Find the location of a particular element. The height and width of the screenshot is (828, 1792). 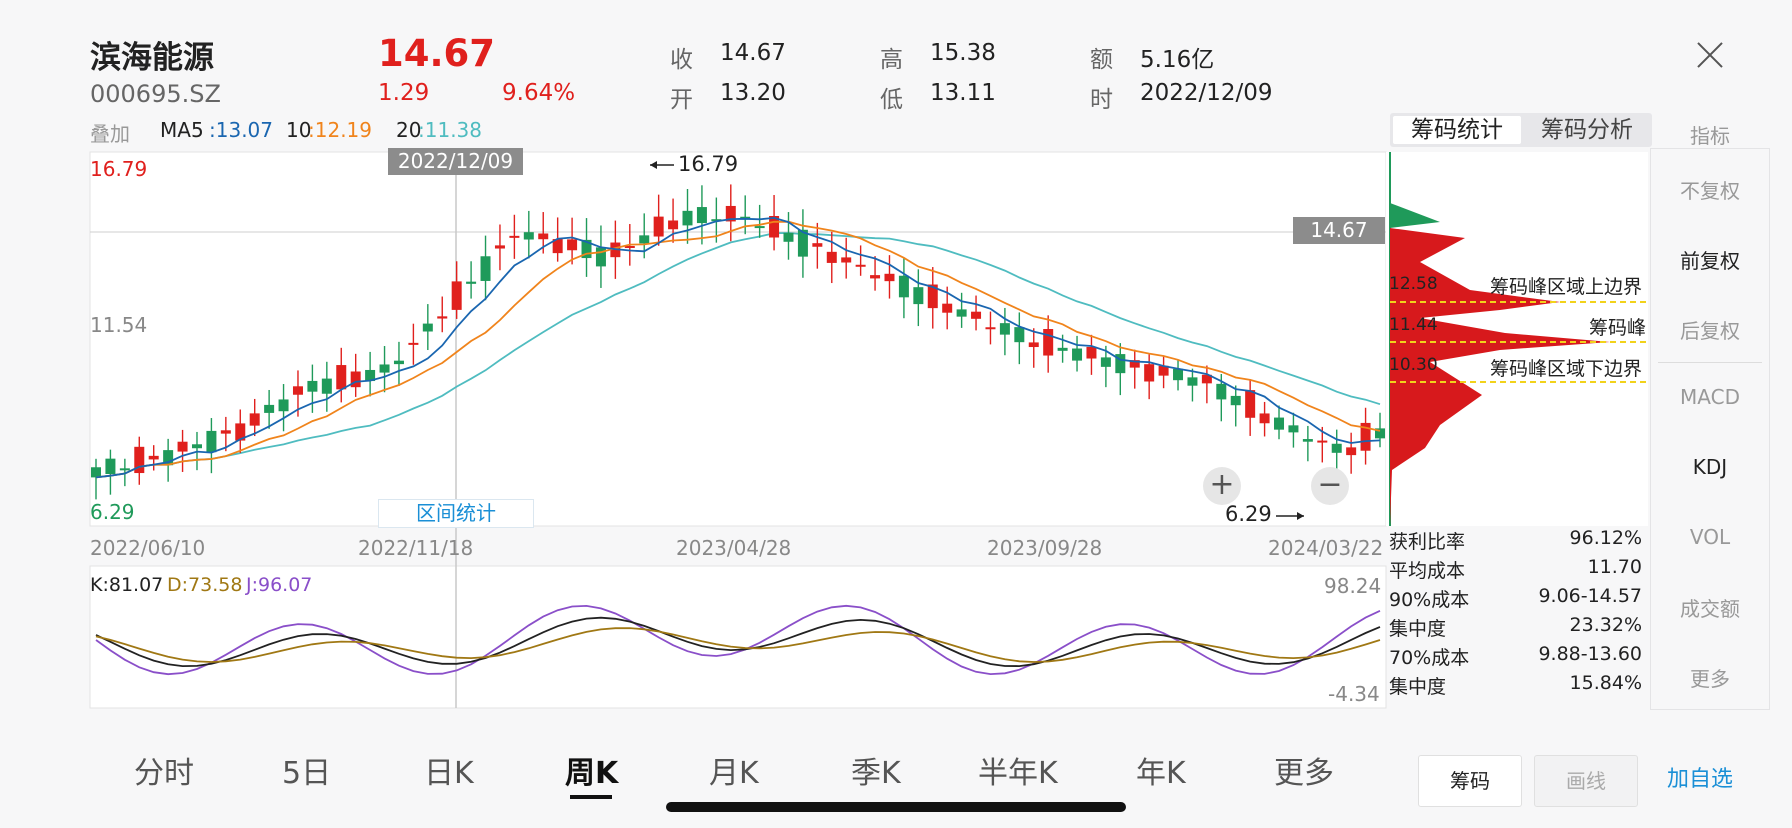

tab-monthly: 月K is located at coordinates (734, 770).